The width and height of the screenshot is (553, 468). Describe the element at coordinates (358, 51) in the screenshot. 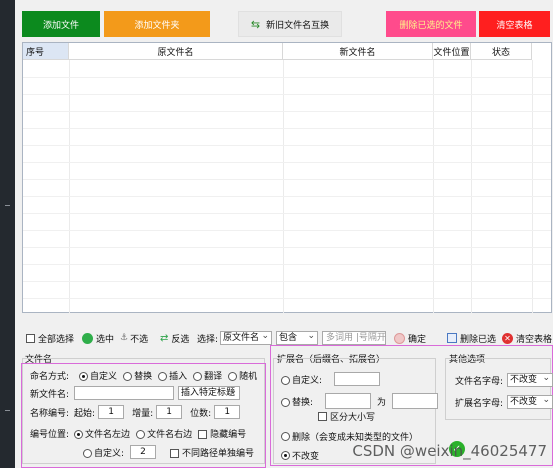

I see `column-header-new-name: 新文件名` at that location.